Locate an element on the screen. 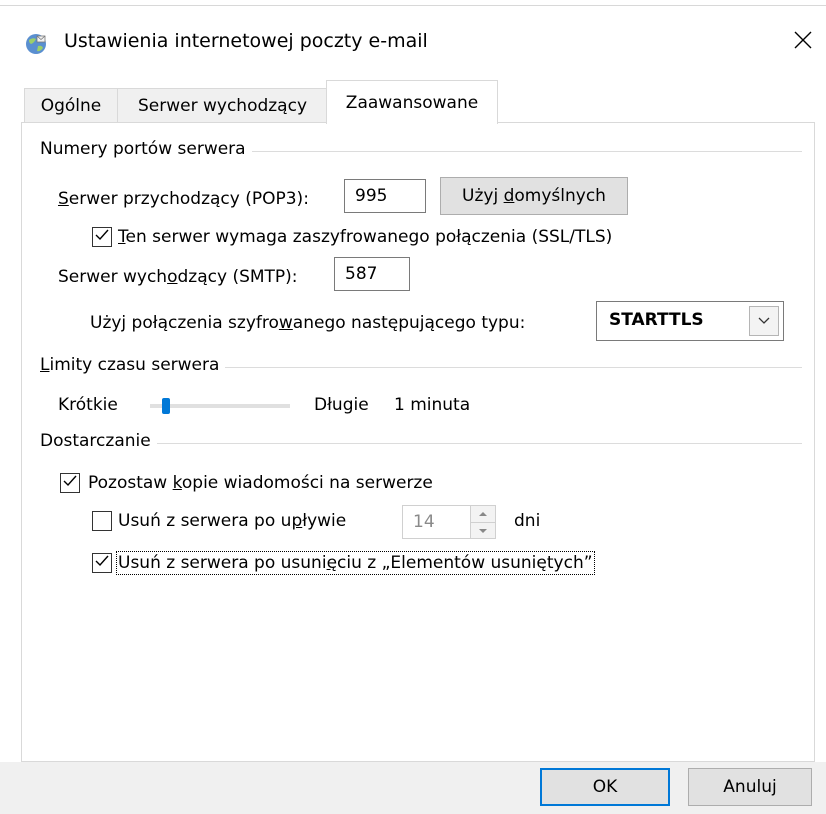 The height and width of the screenshot is (814, 826). leave-copy-checkbox is located at coordinates (70, 483).